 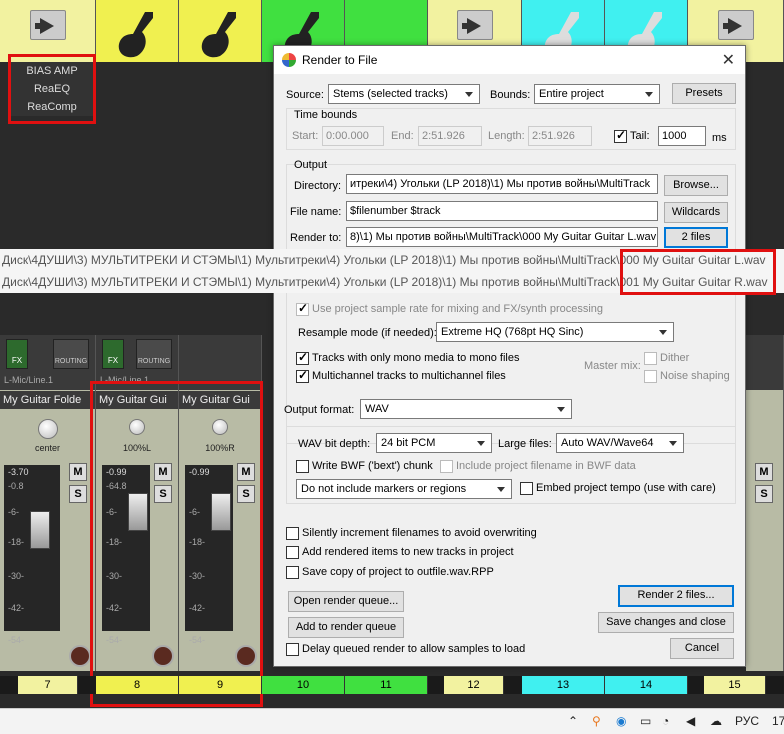 What do you see at coordinates (398, 572) in the screenshot?
I see `save-copy-label: Save copy of project to outfile.wav.RPP` at bounding box center [398, 572].